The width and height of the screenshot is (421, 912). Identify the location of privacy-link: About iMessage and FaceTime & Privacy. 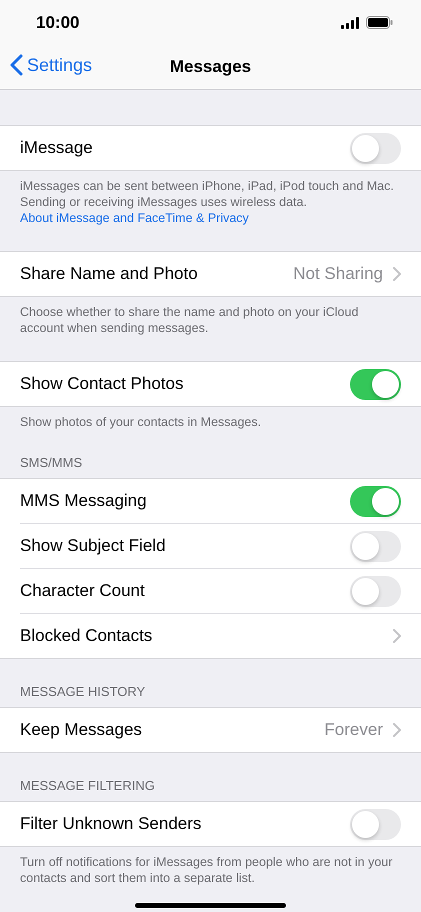
(134, 218).